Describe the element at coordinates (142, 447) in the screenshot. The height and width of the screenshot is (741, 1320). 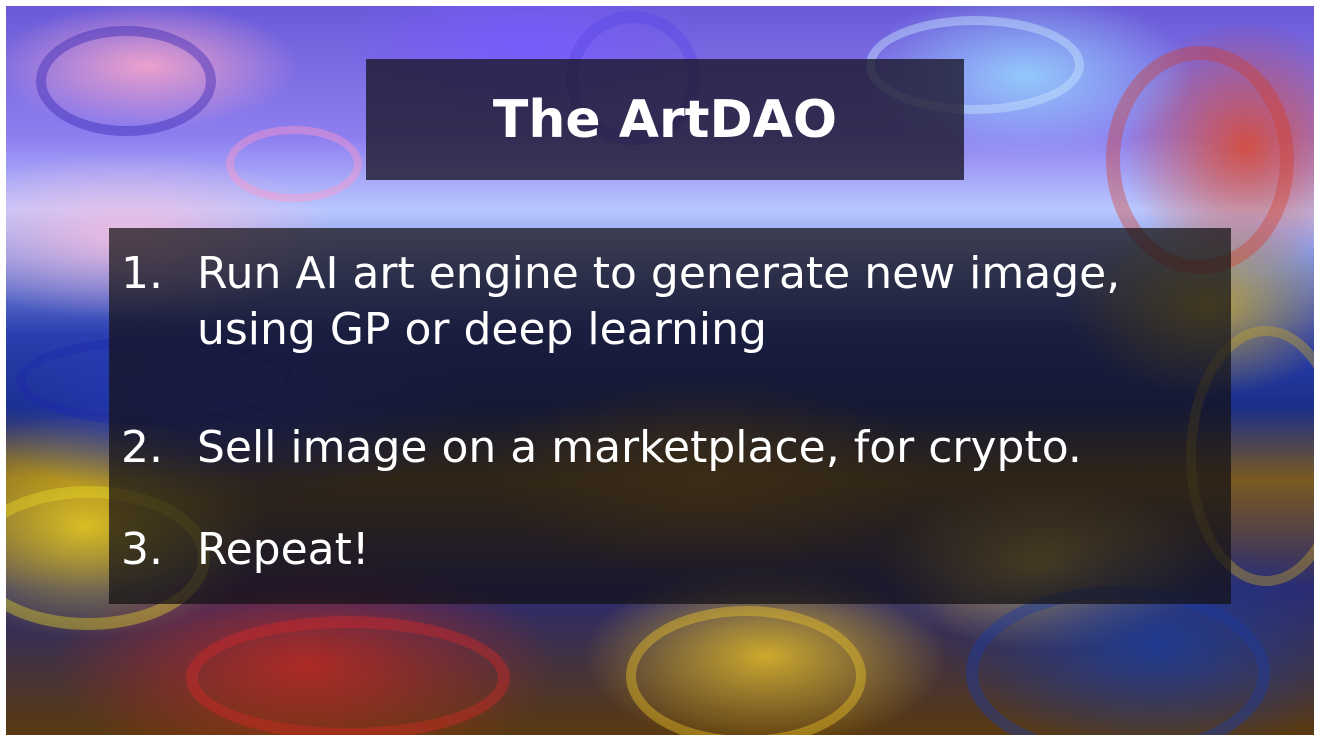
I see `list-item-number: 2.` at that location.